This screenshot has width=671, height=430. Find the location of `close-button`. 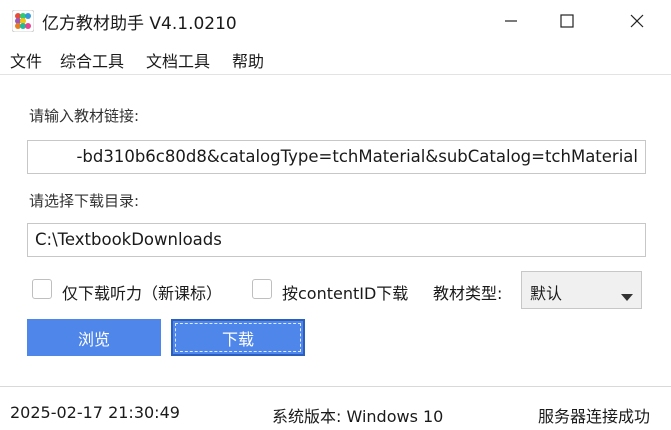

close-button is located at coordinates (637, 21).